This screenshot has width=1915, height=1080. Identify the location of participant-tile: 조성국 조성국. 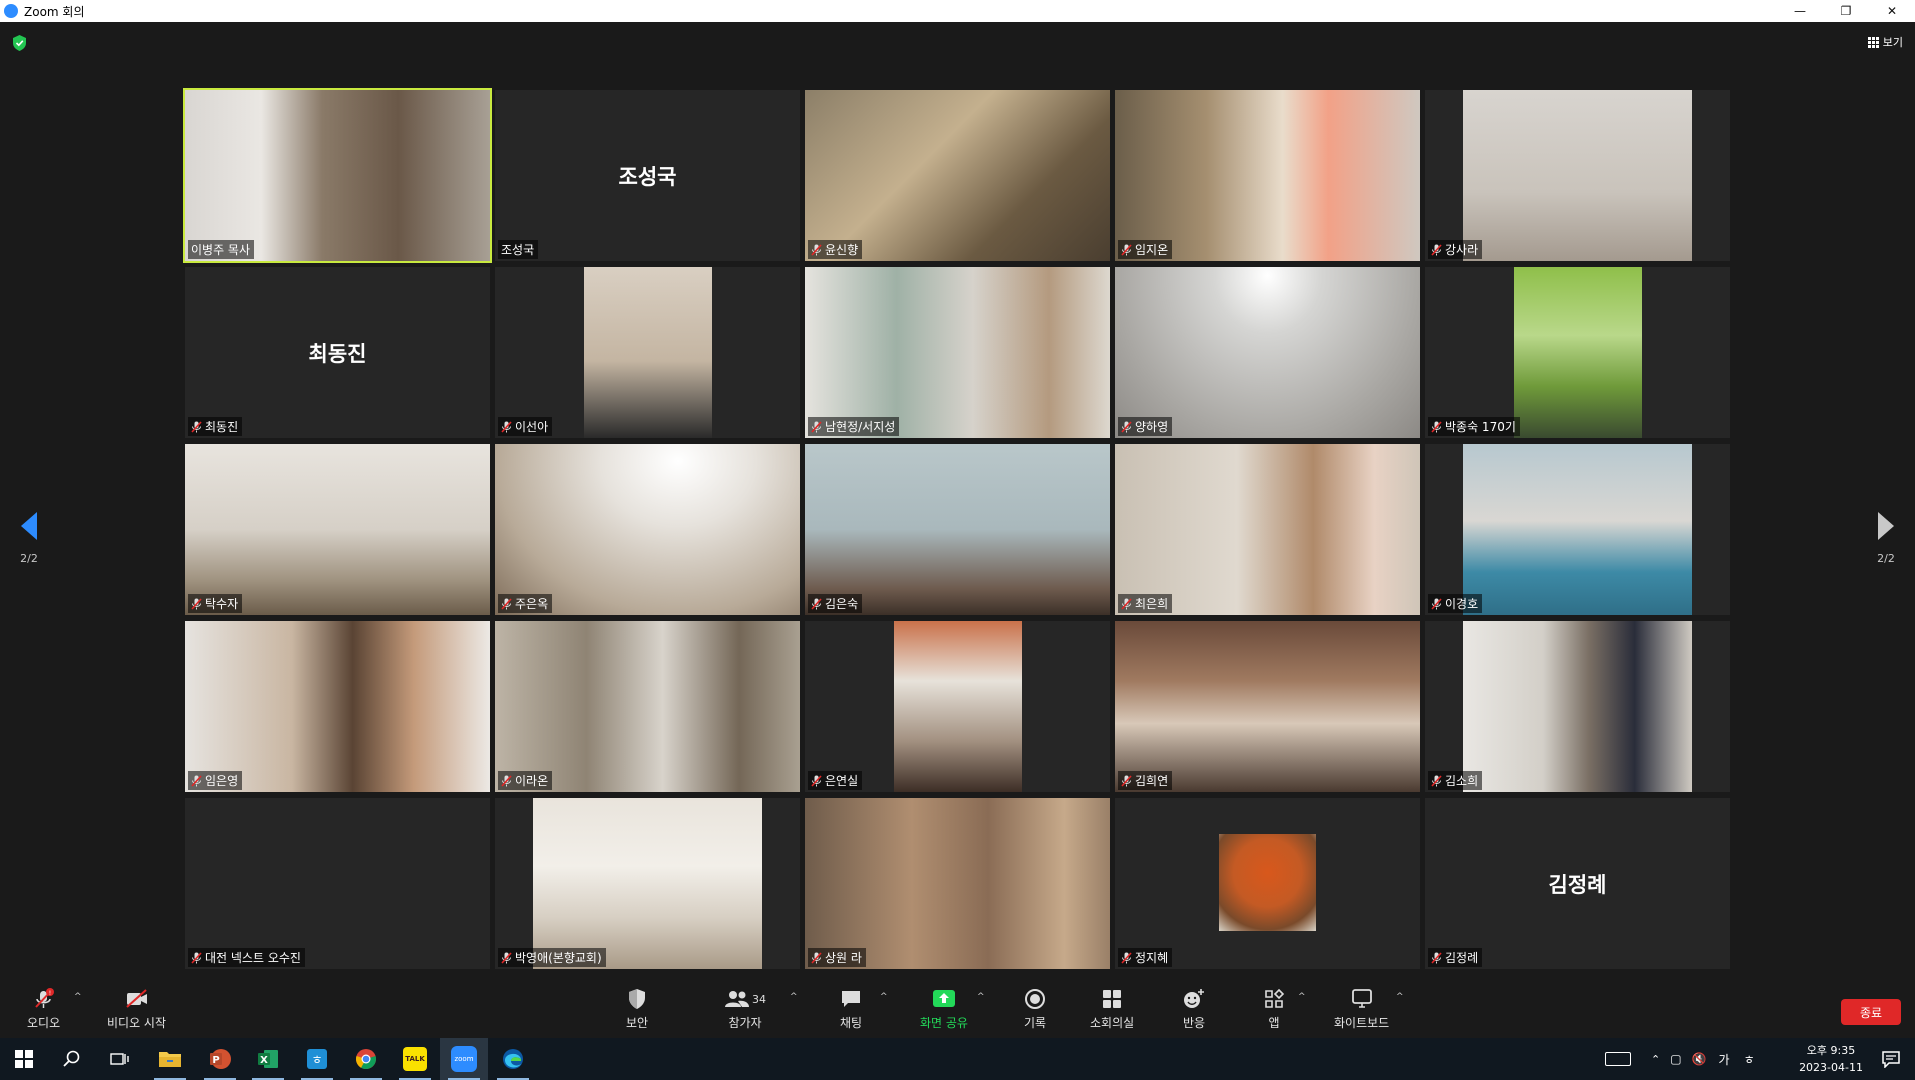
(647, 175).